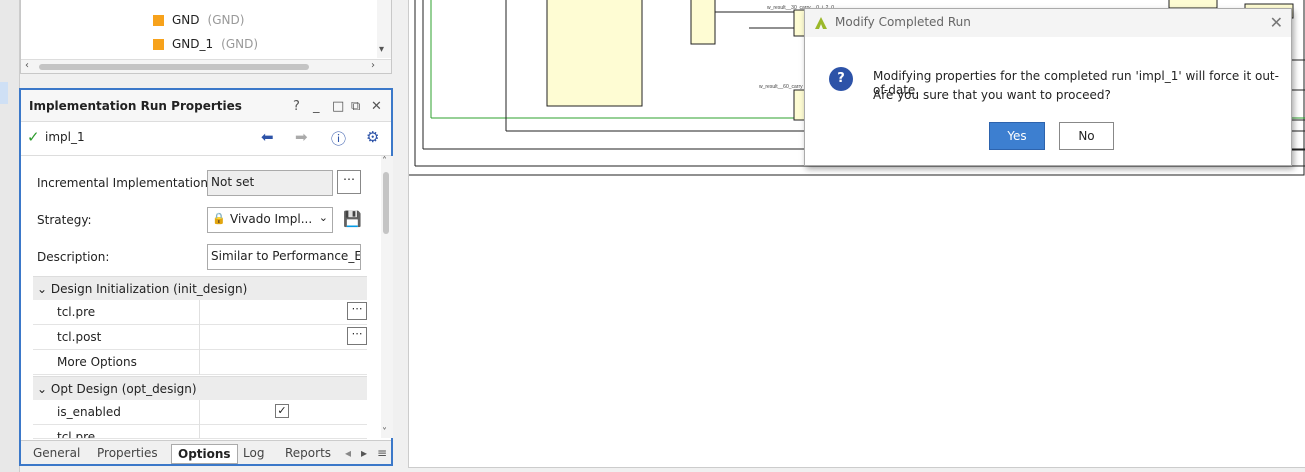  I want to click on scroll-left-icon: ‹, so click(27, 65).